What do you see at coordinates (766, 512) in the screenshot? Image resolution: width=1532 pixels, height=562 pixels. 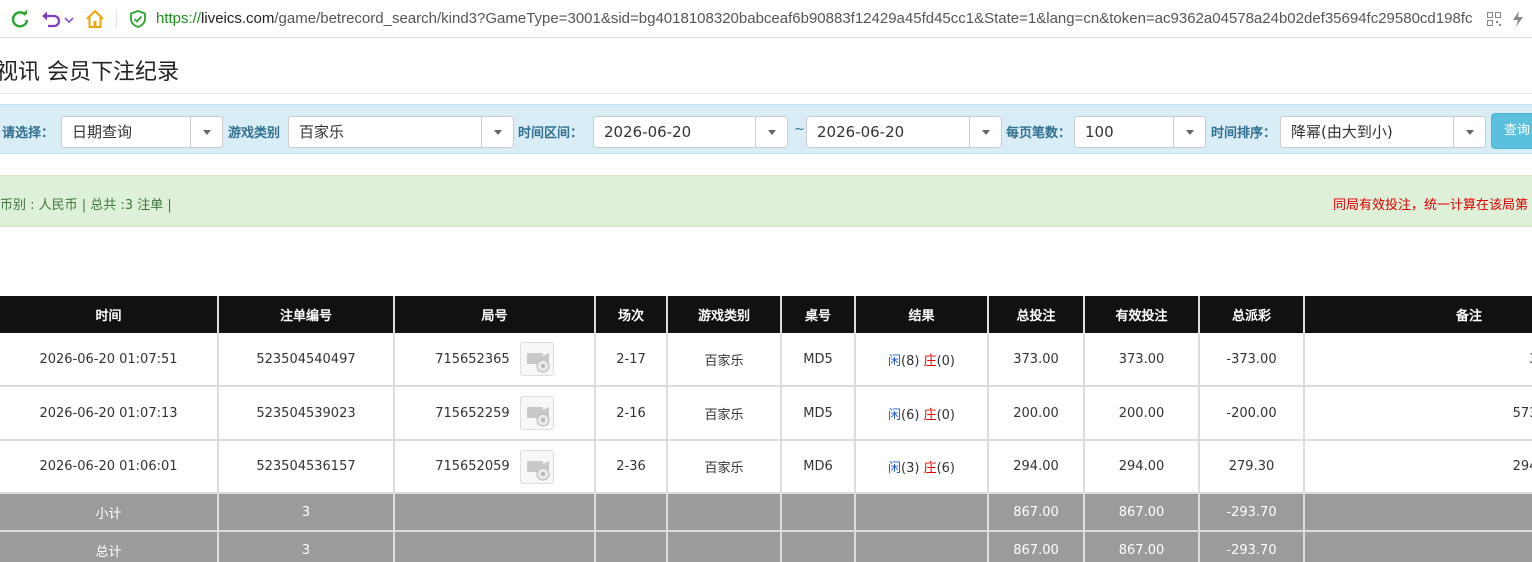 I see `subtotal-row: 小计 3 867.00 867.00 -293.70` at bounding box center [766, 512].